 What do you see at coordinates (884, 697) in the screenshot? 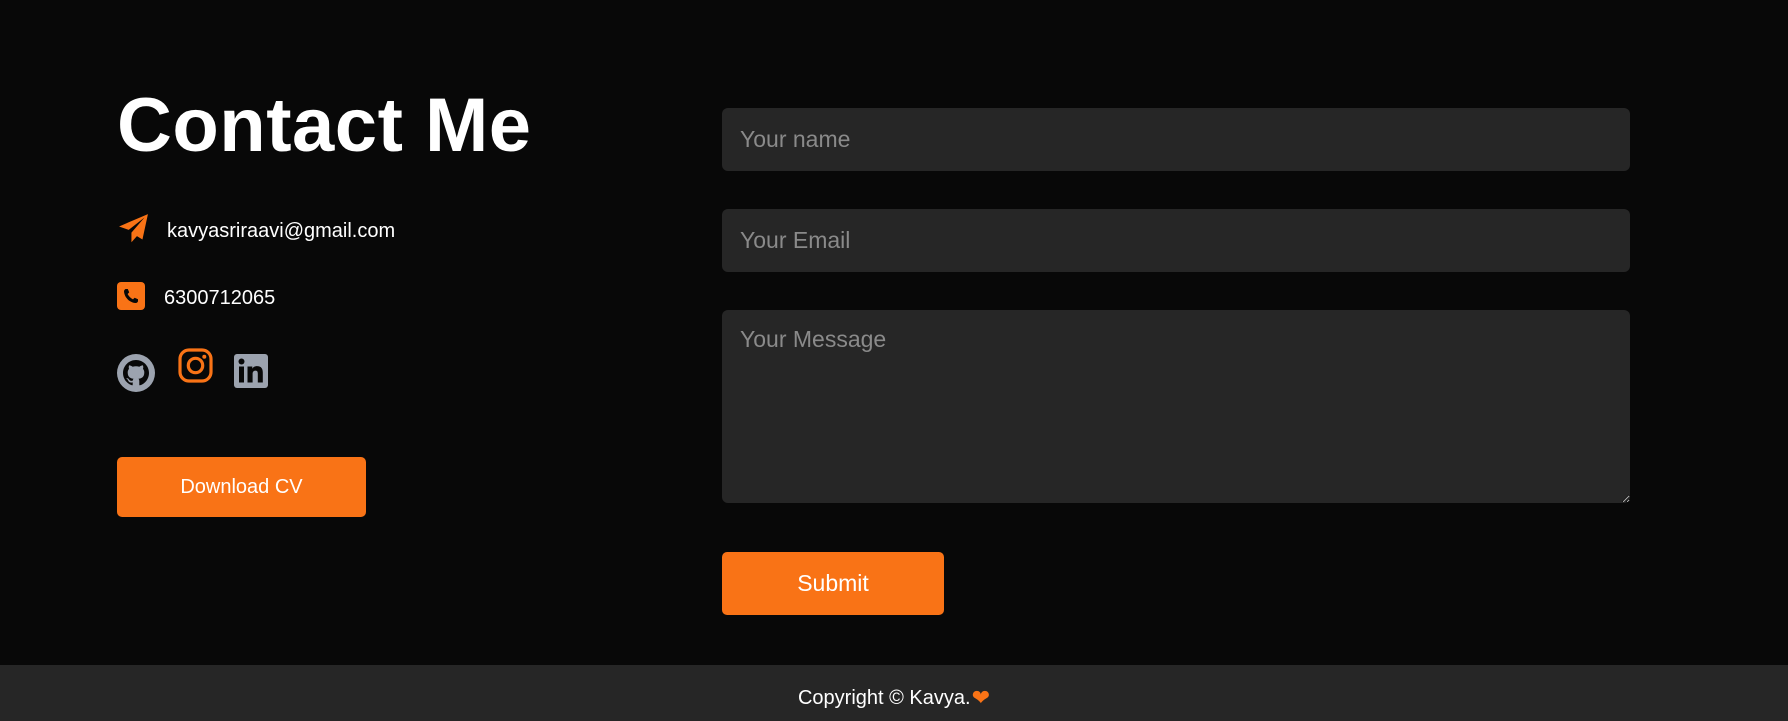
I see `copyright-label: Copyright © Kavya.` at bounding box center [884, 697].